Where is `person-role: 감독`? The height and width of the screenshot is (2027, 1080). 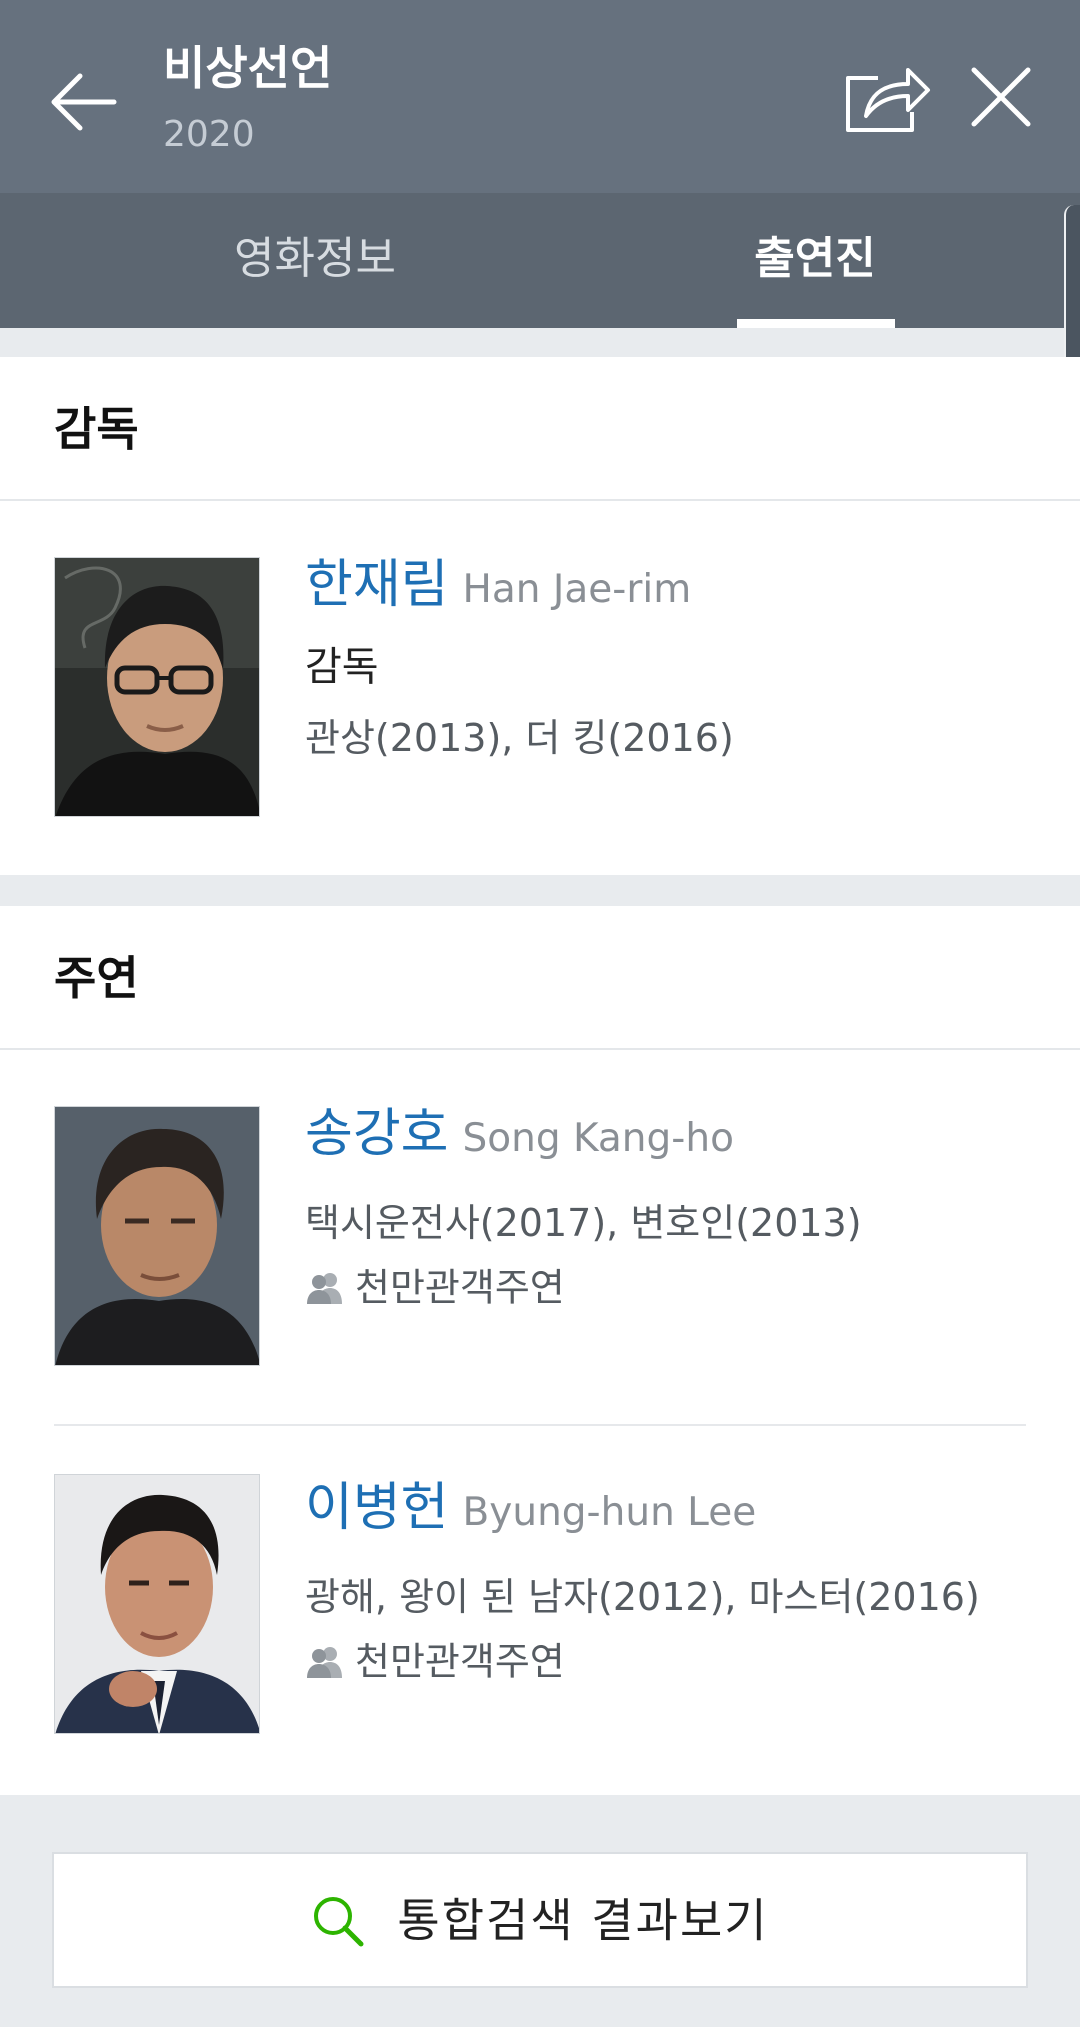 person-role: 감독 is located at coordinates (342, 667).